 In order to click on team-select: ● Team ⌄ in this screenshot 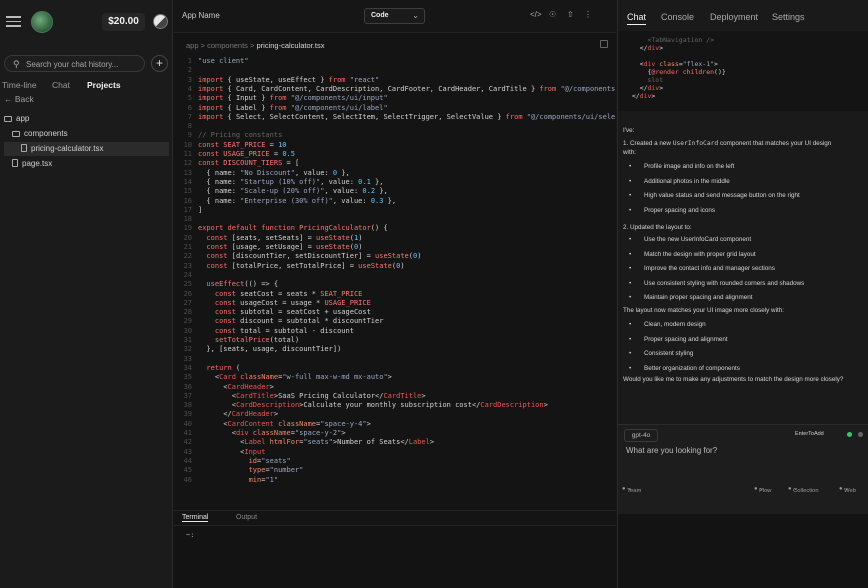, I will do `click(631, 490)`.